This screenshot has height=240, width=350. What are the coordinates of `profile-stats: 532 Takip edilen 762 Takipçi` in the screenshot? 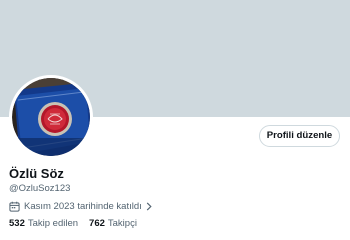 It's located at (78, 224).